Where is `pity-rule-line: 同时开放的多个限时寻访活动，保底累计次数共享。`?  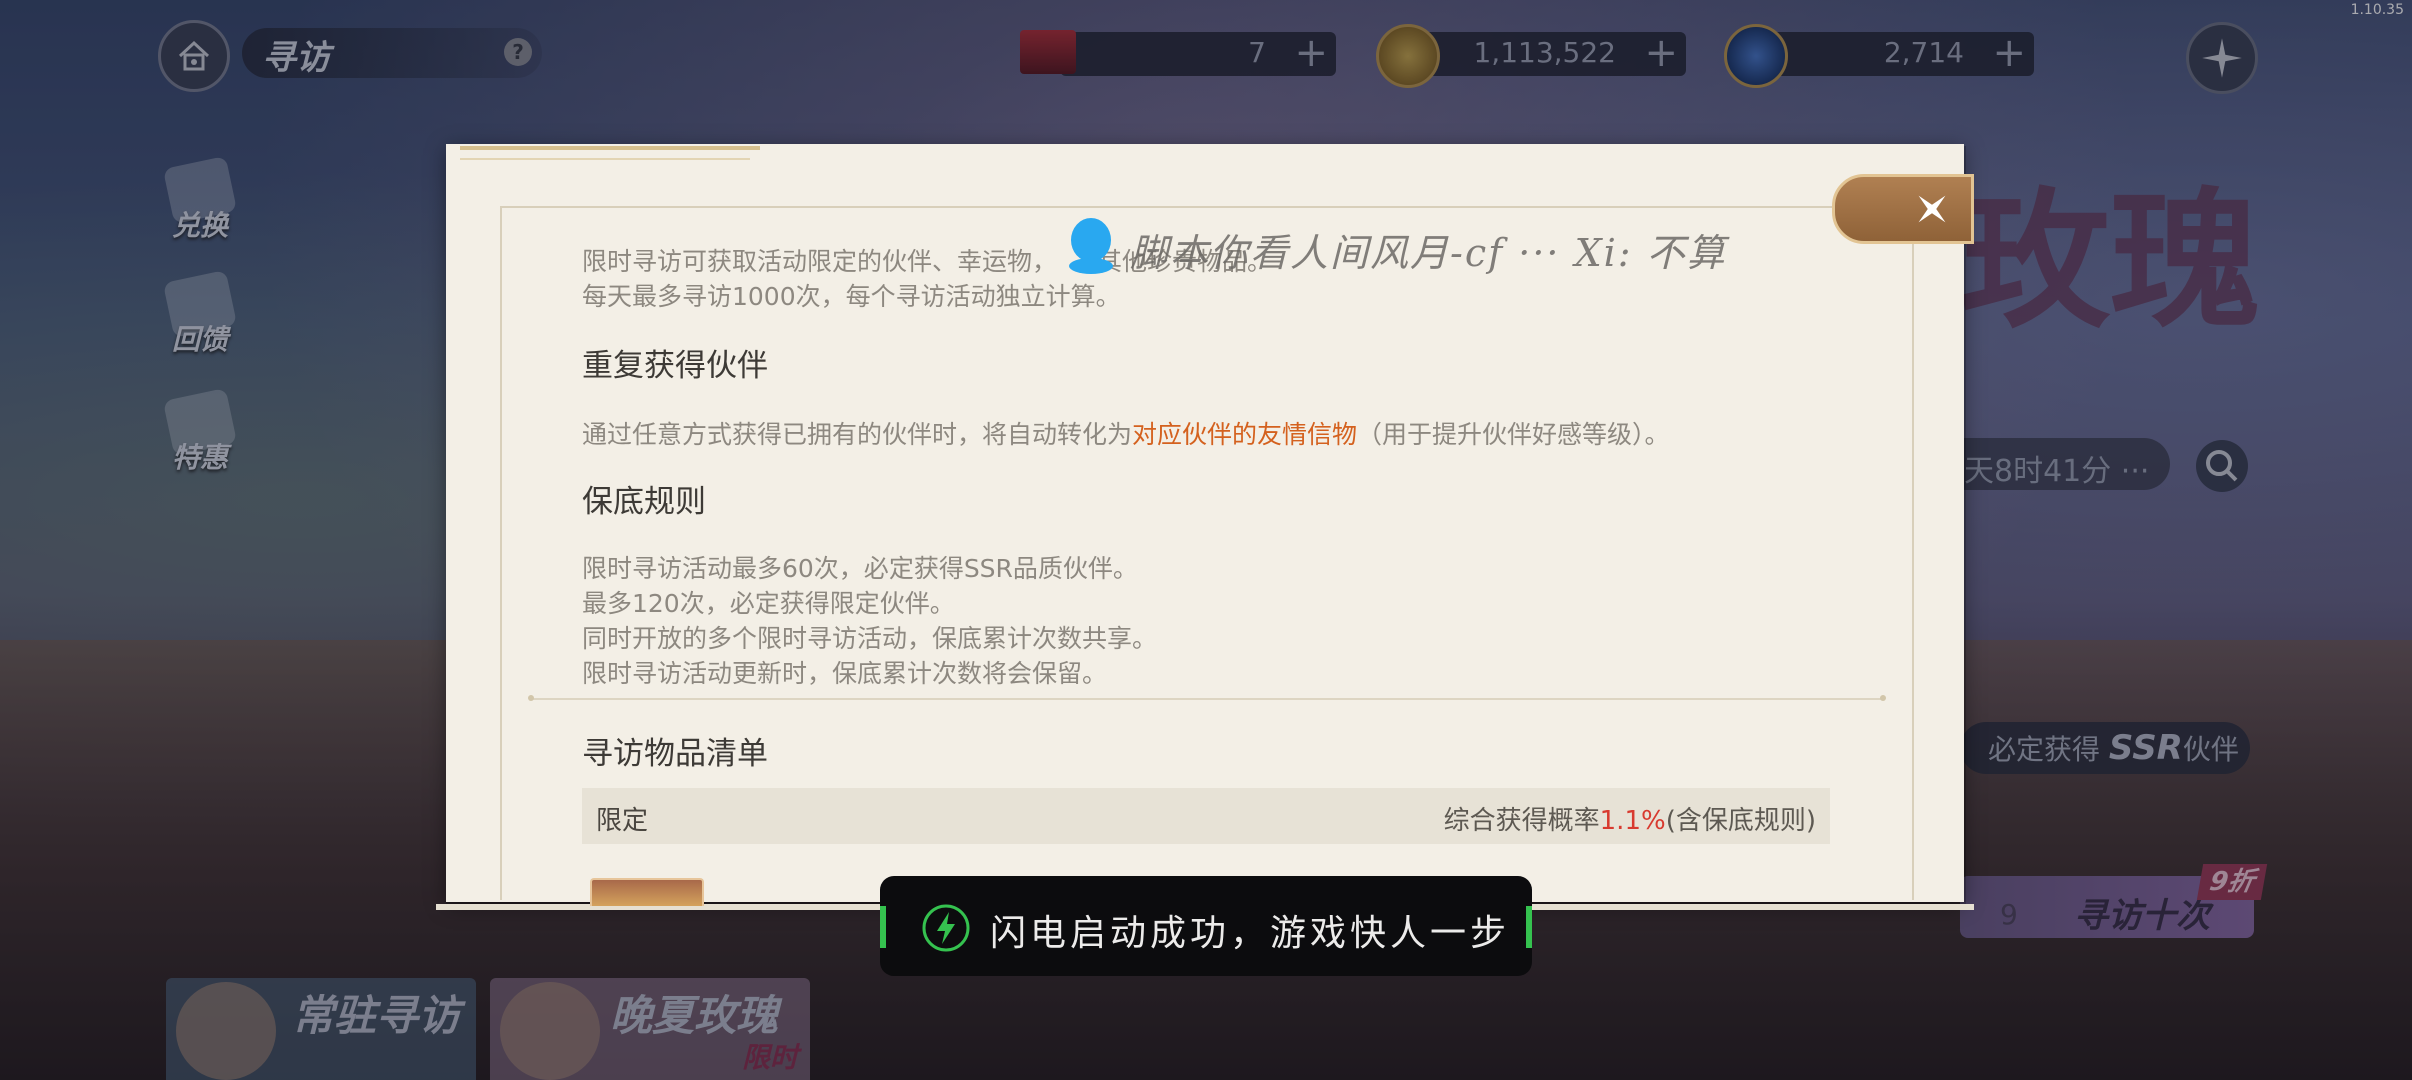 pity-rule-line: 同时开放的多个限时寻访活动，保底累计次数共享。 is located at coordinates (870, 638).